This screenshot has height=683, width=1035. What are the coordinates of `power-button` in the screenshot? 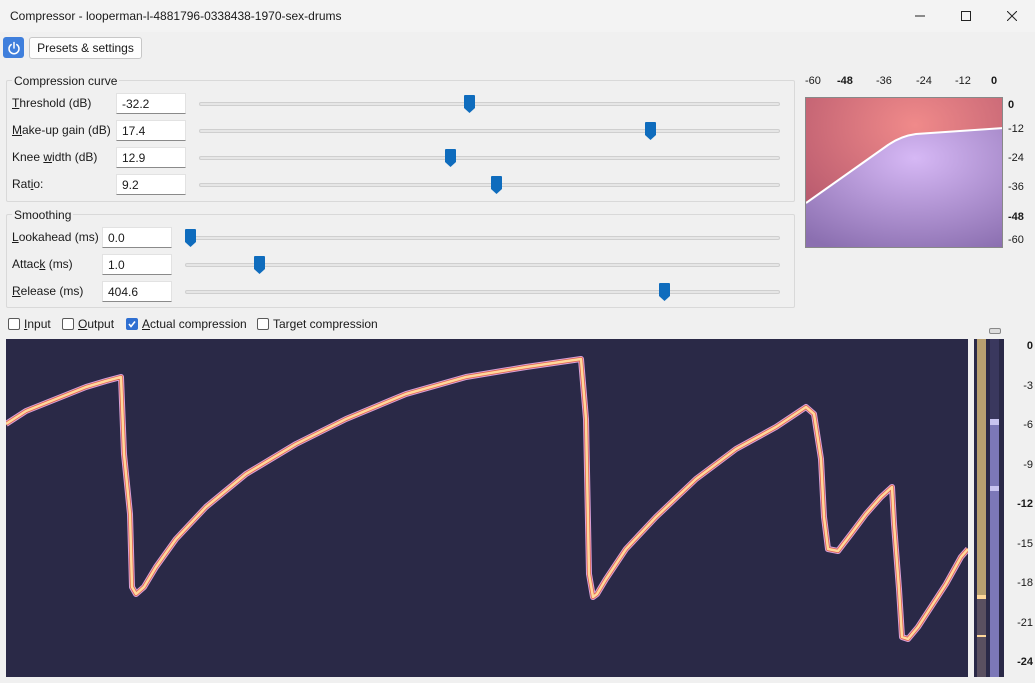 It's located at (13, 47).